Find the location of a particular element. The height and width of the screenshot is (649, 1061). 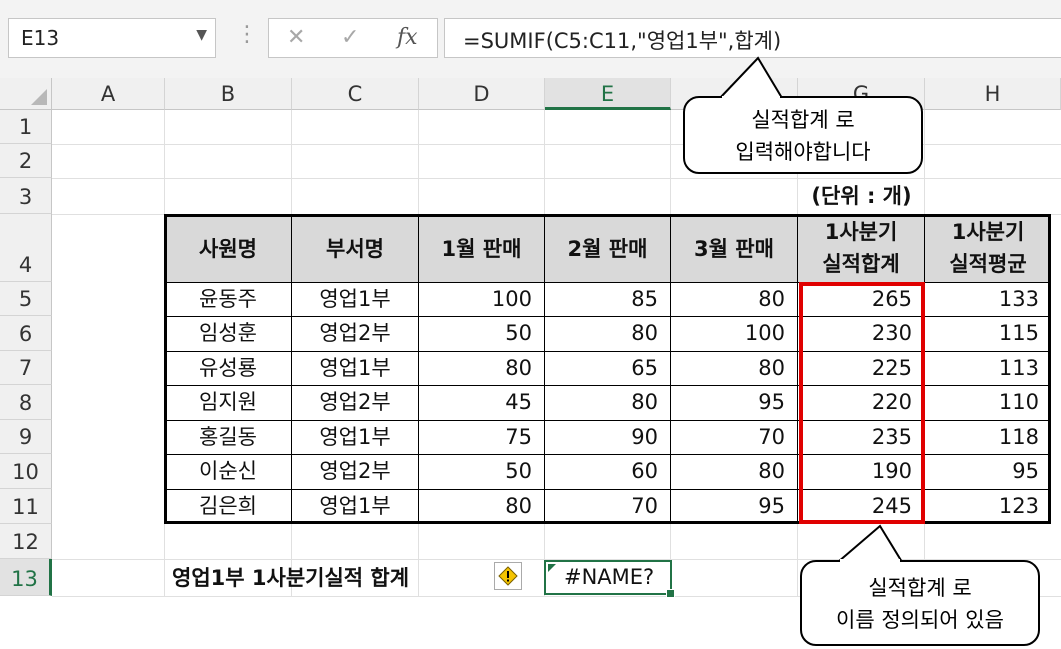

callout-bottom: 실적합계 로 이름 정의되어 있음 is located at coordinates (920, 603).